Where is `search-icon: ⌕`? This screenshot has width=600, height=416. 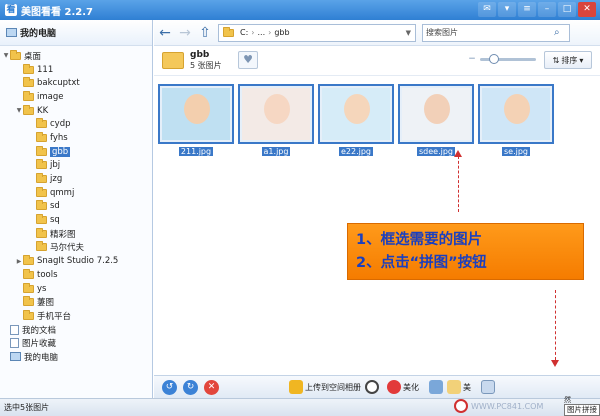
search-icon: ⌕ is located at coordinates (557, 32).